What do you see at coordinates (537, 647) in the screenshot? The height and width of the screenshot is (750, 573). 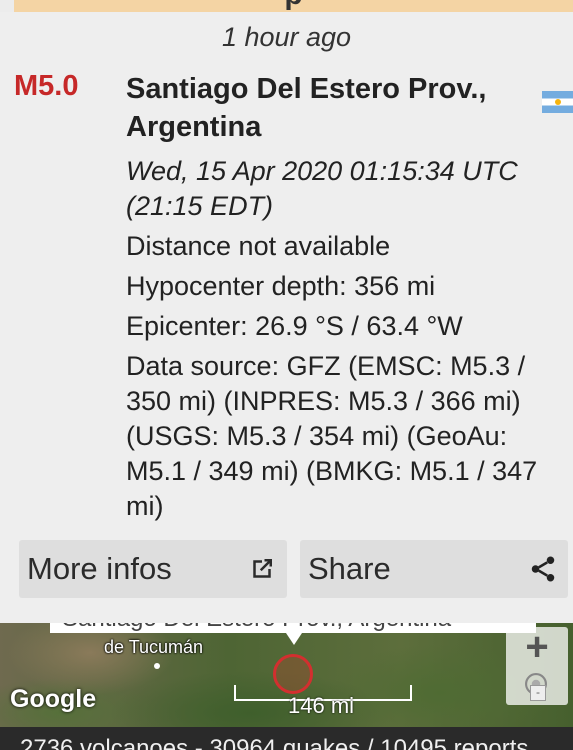 I see `zoom-in-button: +` at bounding box center [537, 647].